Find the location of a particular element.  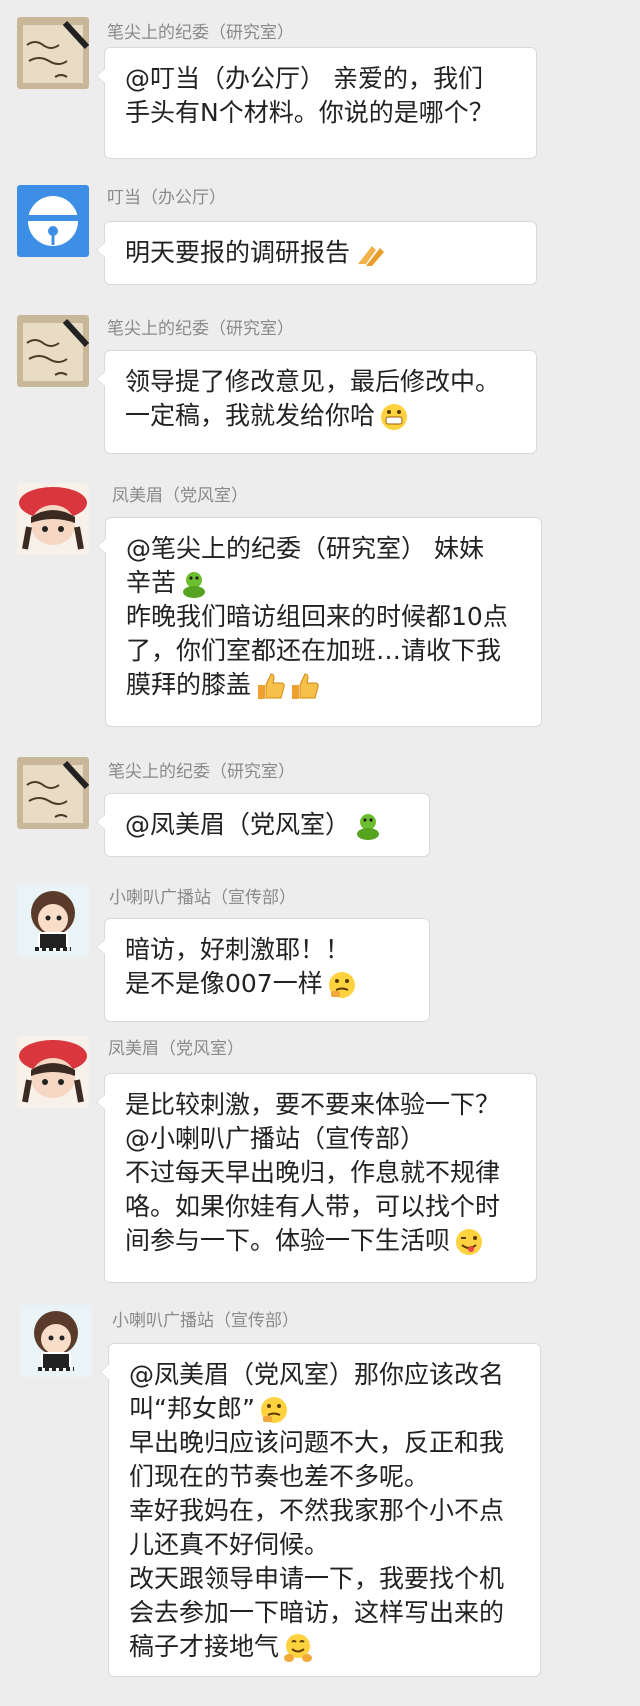

message-text: 改天跟领导申请一下，我要找个机 is located at coordinates (317, 1578).